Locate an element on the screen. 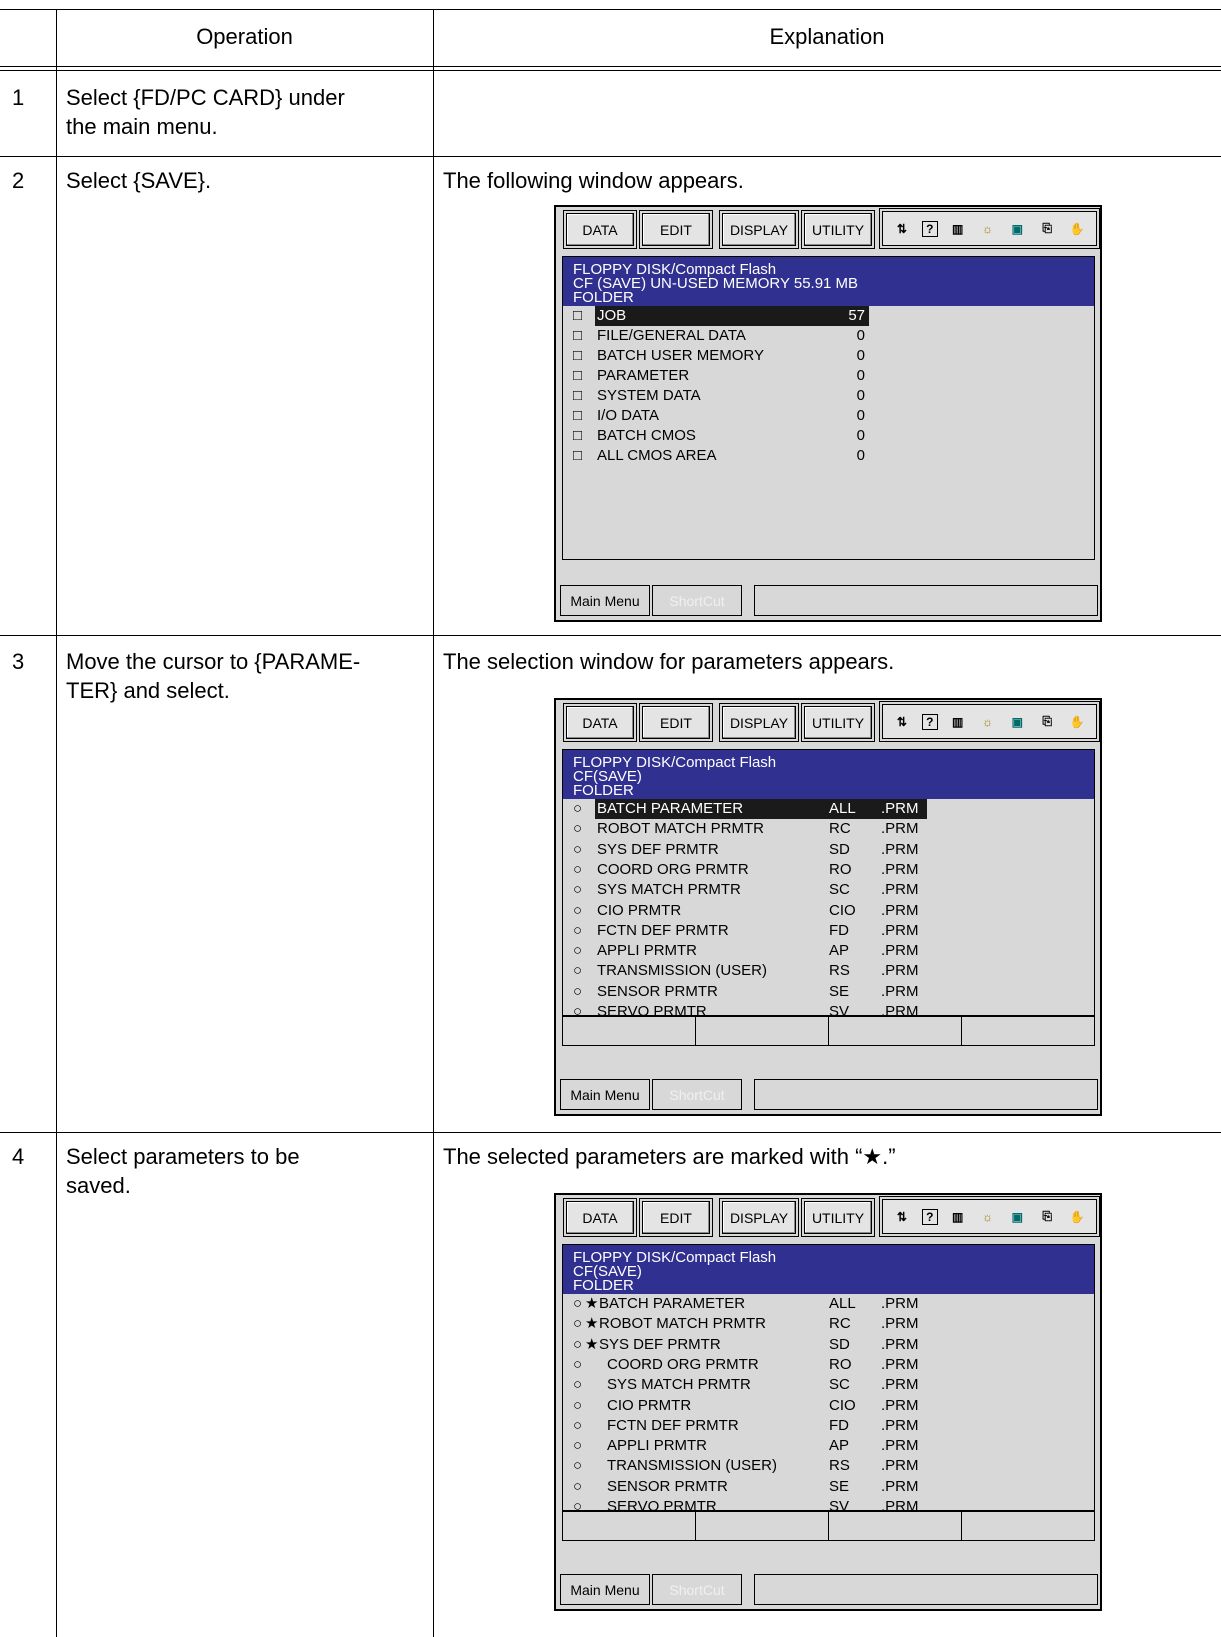  remote-icon: ▣ is located at coordinates (1017, 721).